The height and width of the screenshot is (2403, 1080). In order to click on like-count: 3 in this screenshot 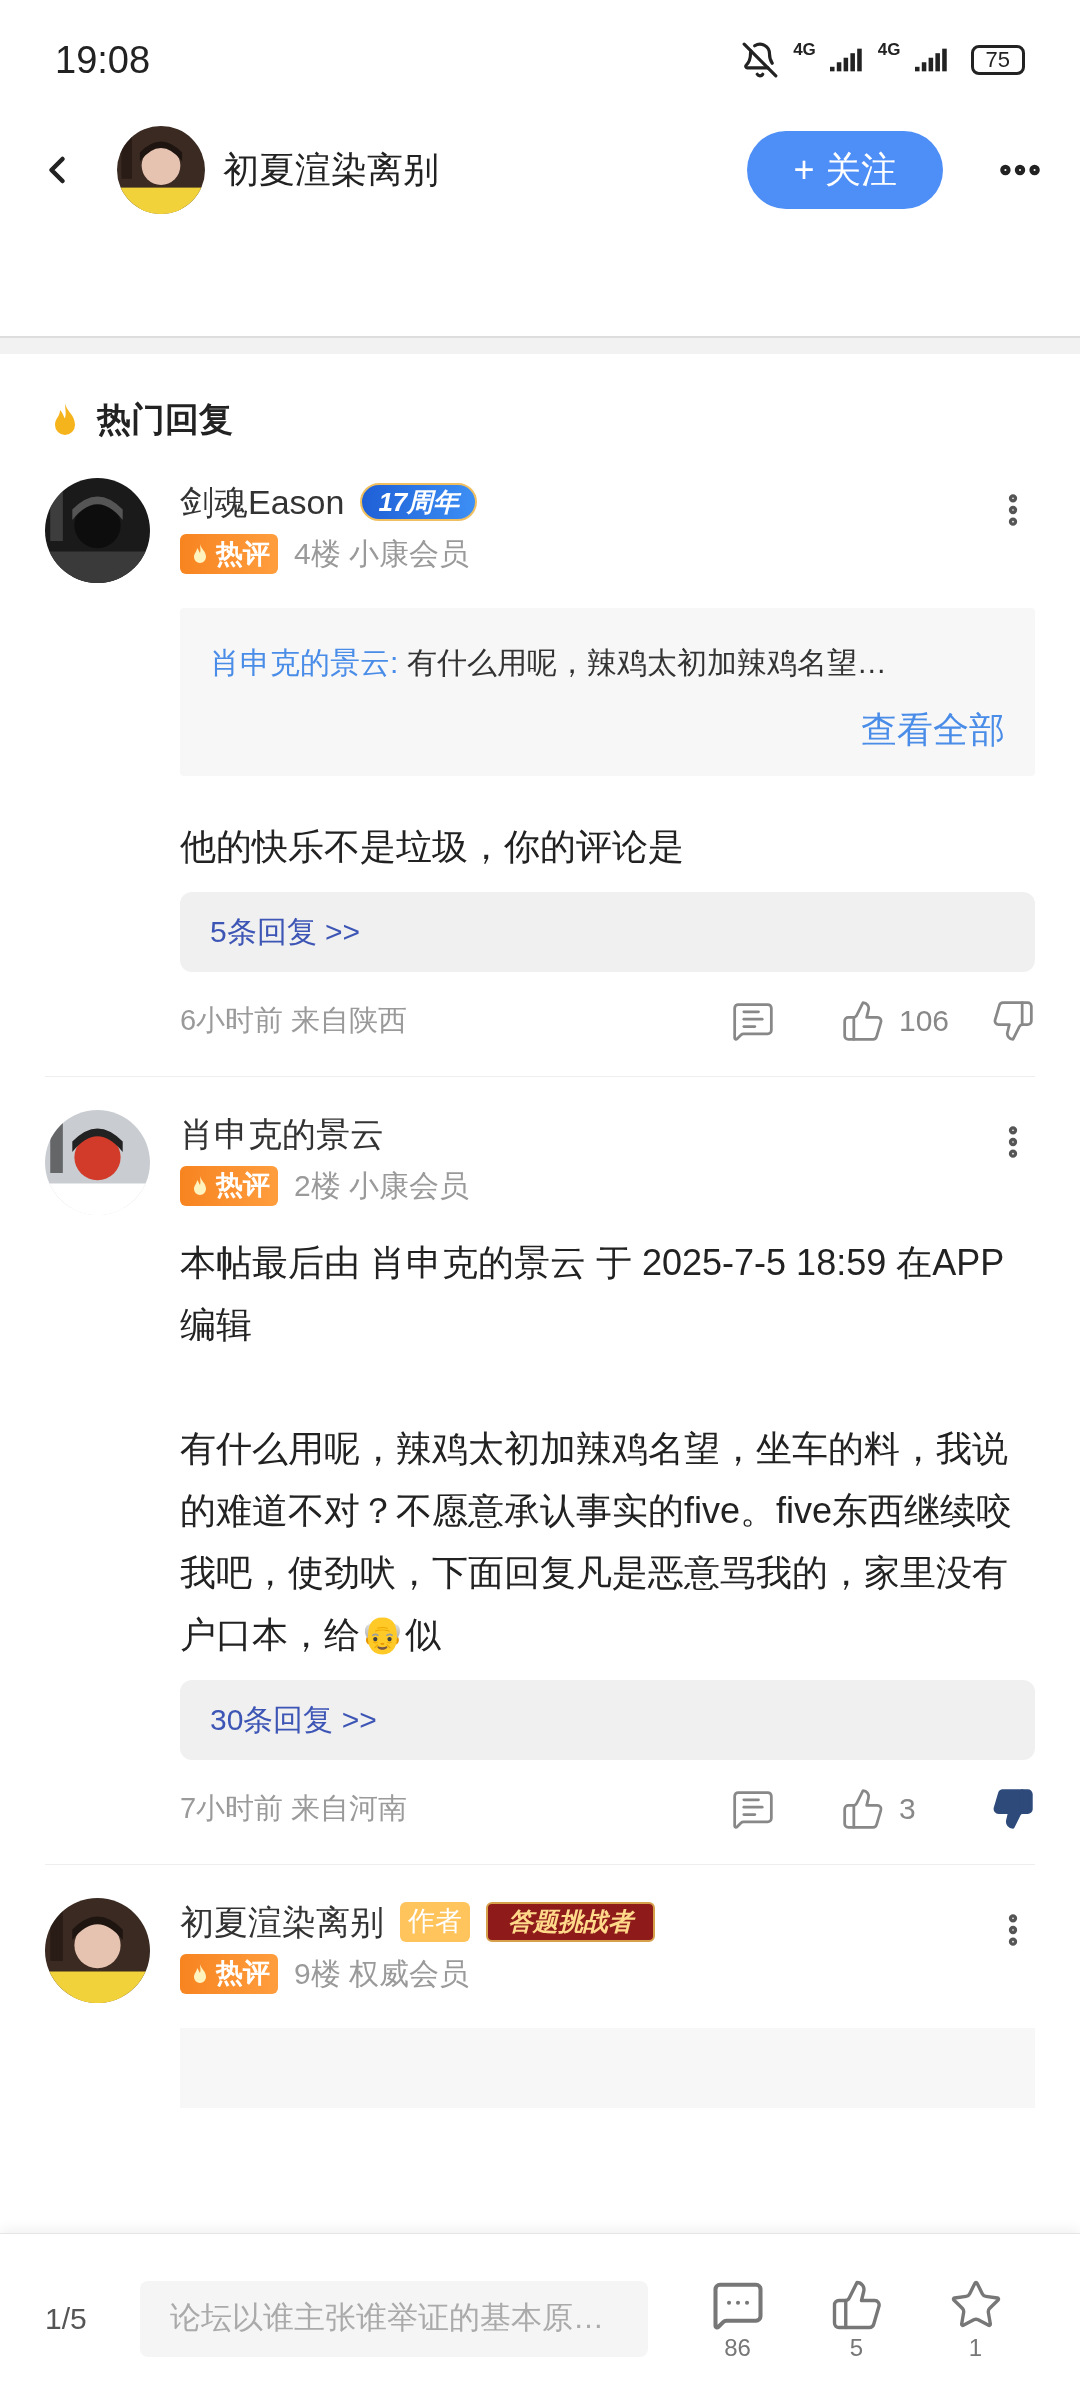, I will do `click(908, 1809)`.